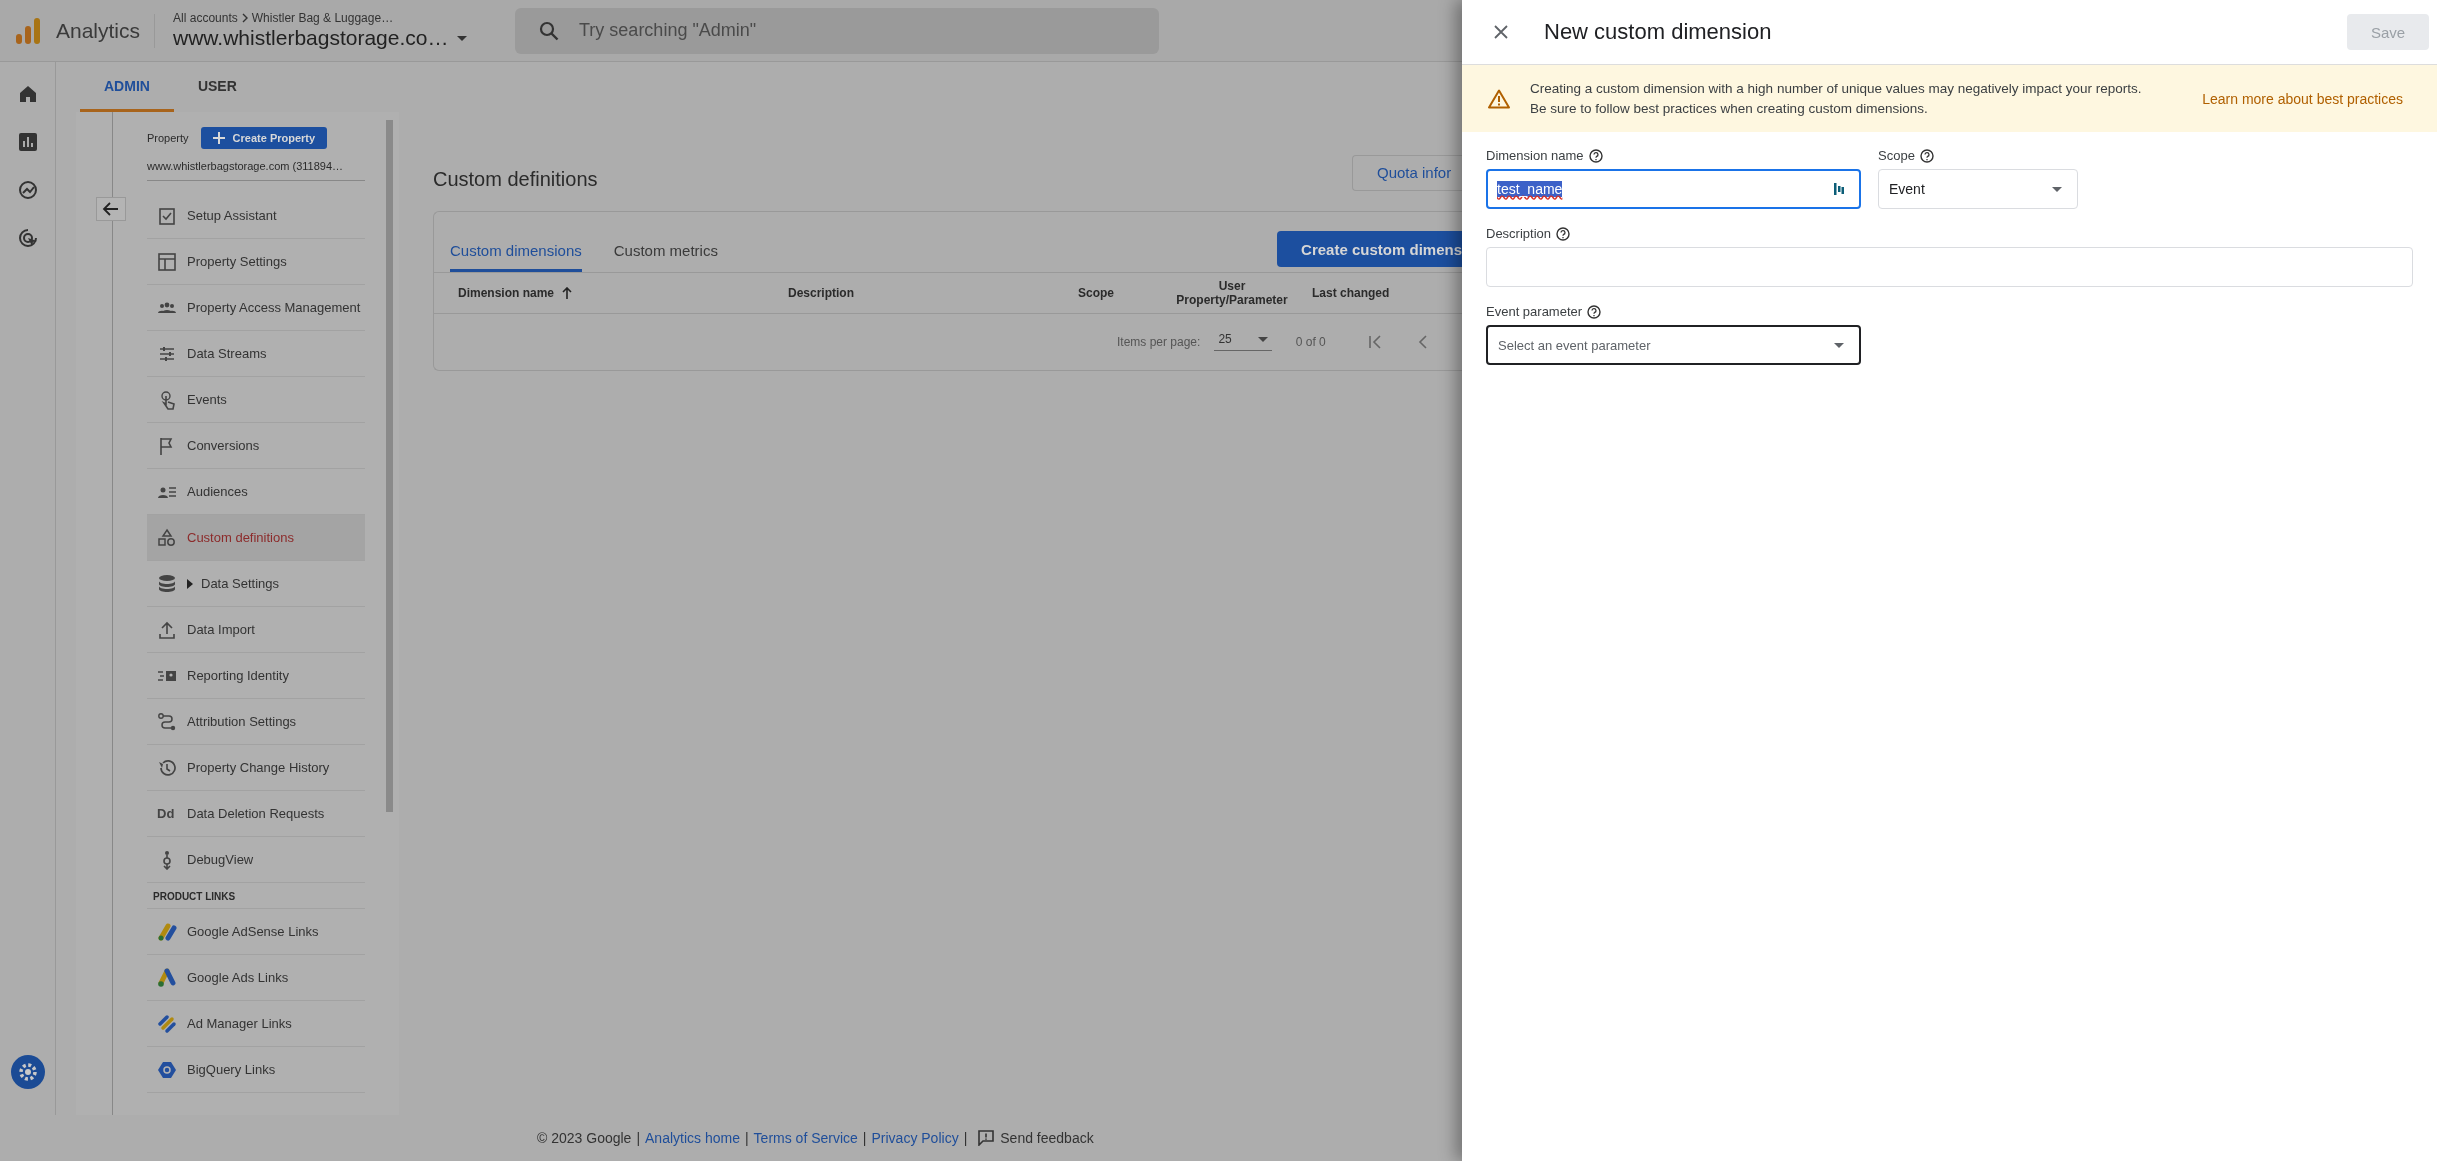 Image resolution: width=2437 pixels, height=1161 pixels. What do you see at coordinates (168, 138) in the screenshot?
I see `property-label: Property` at bounding box center [168, 138].